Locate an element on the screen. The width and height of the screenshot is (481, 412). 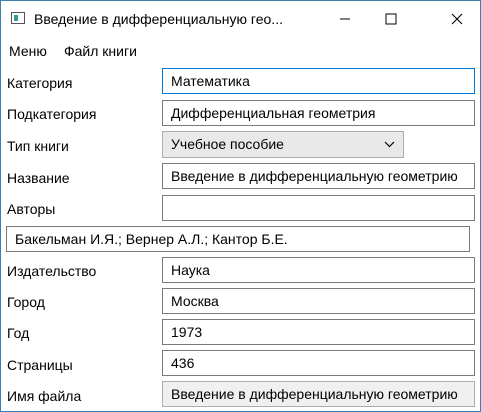
minimize-button is located at coordinates (345, 19).